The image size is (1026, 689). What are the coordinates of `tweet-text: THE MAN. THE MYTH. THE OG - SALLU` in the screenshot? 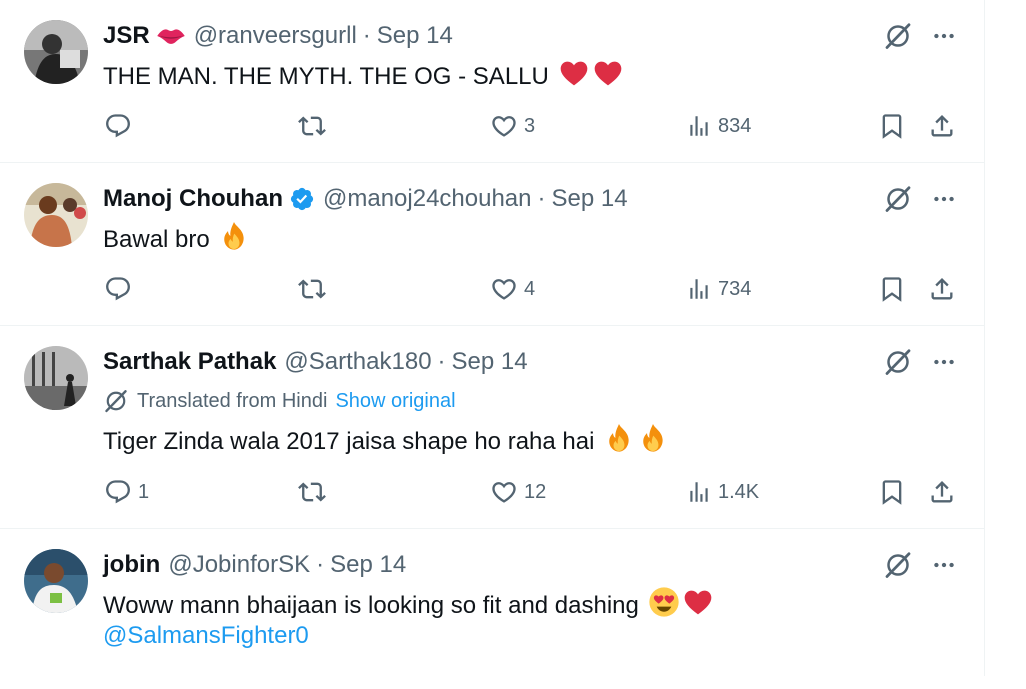 It's located at (326, 76).